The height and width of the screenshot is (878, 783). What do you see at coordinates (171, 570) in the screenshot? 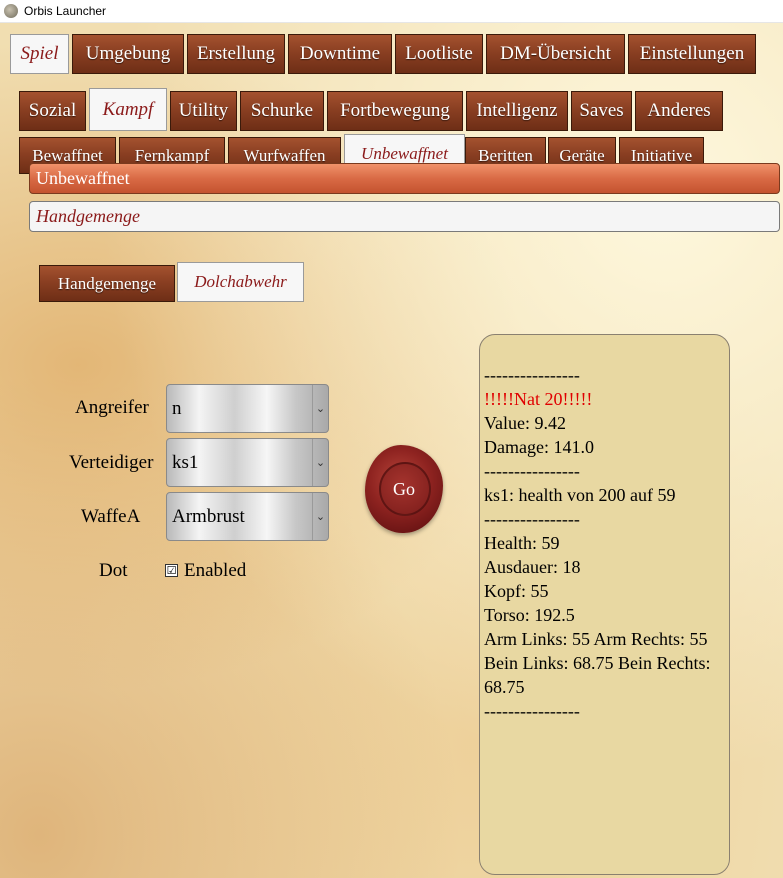
I see `enabled-checkbox: ☑` at bounding box center [171, 570].